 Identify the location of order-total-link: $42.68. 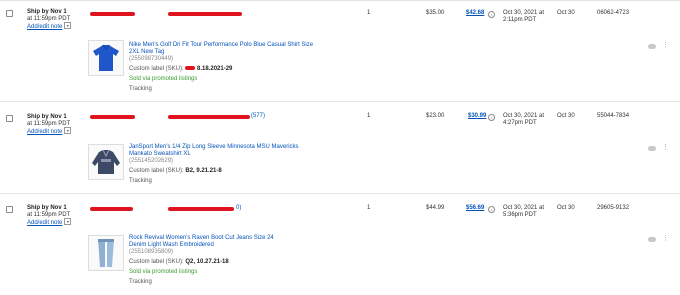
(475, 13).